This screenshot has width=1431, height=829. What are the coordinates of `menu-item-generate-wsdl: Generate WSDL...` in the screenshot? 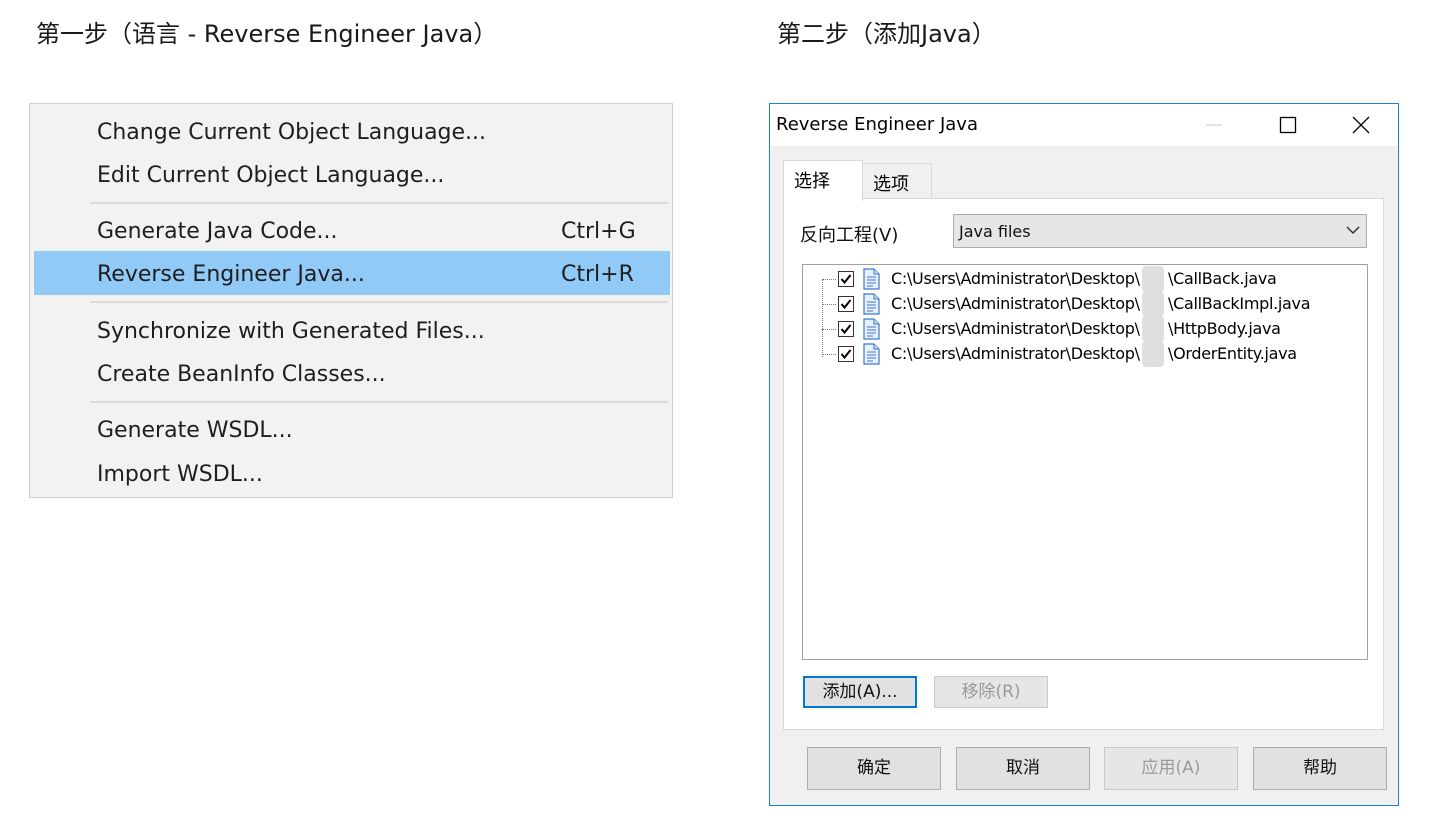 It's located at (352, 429).